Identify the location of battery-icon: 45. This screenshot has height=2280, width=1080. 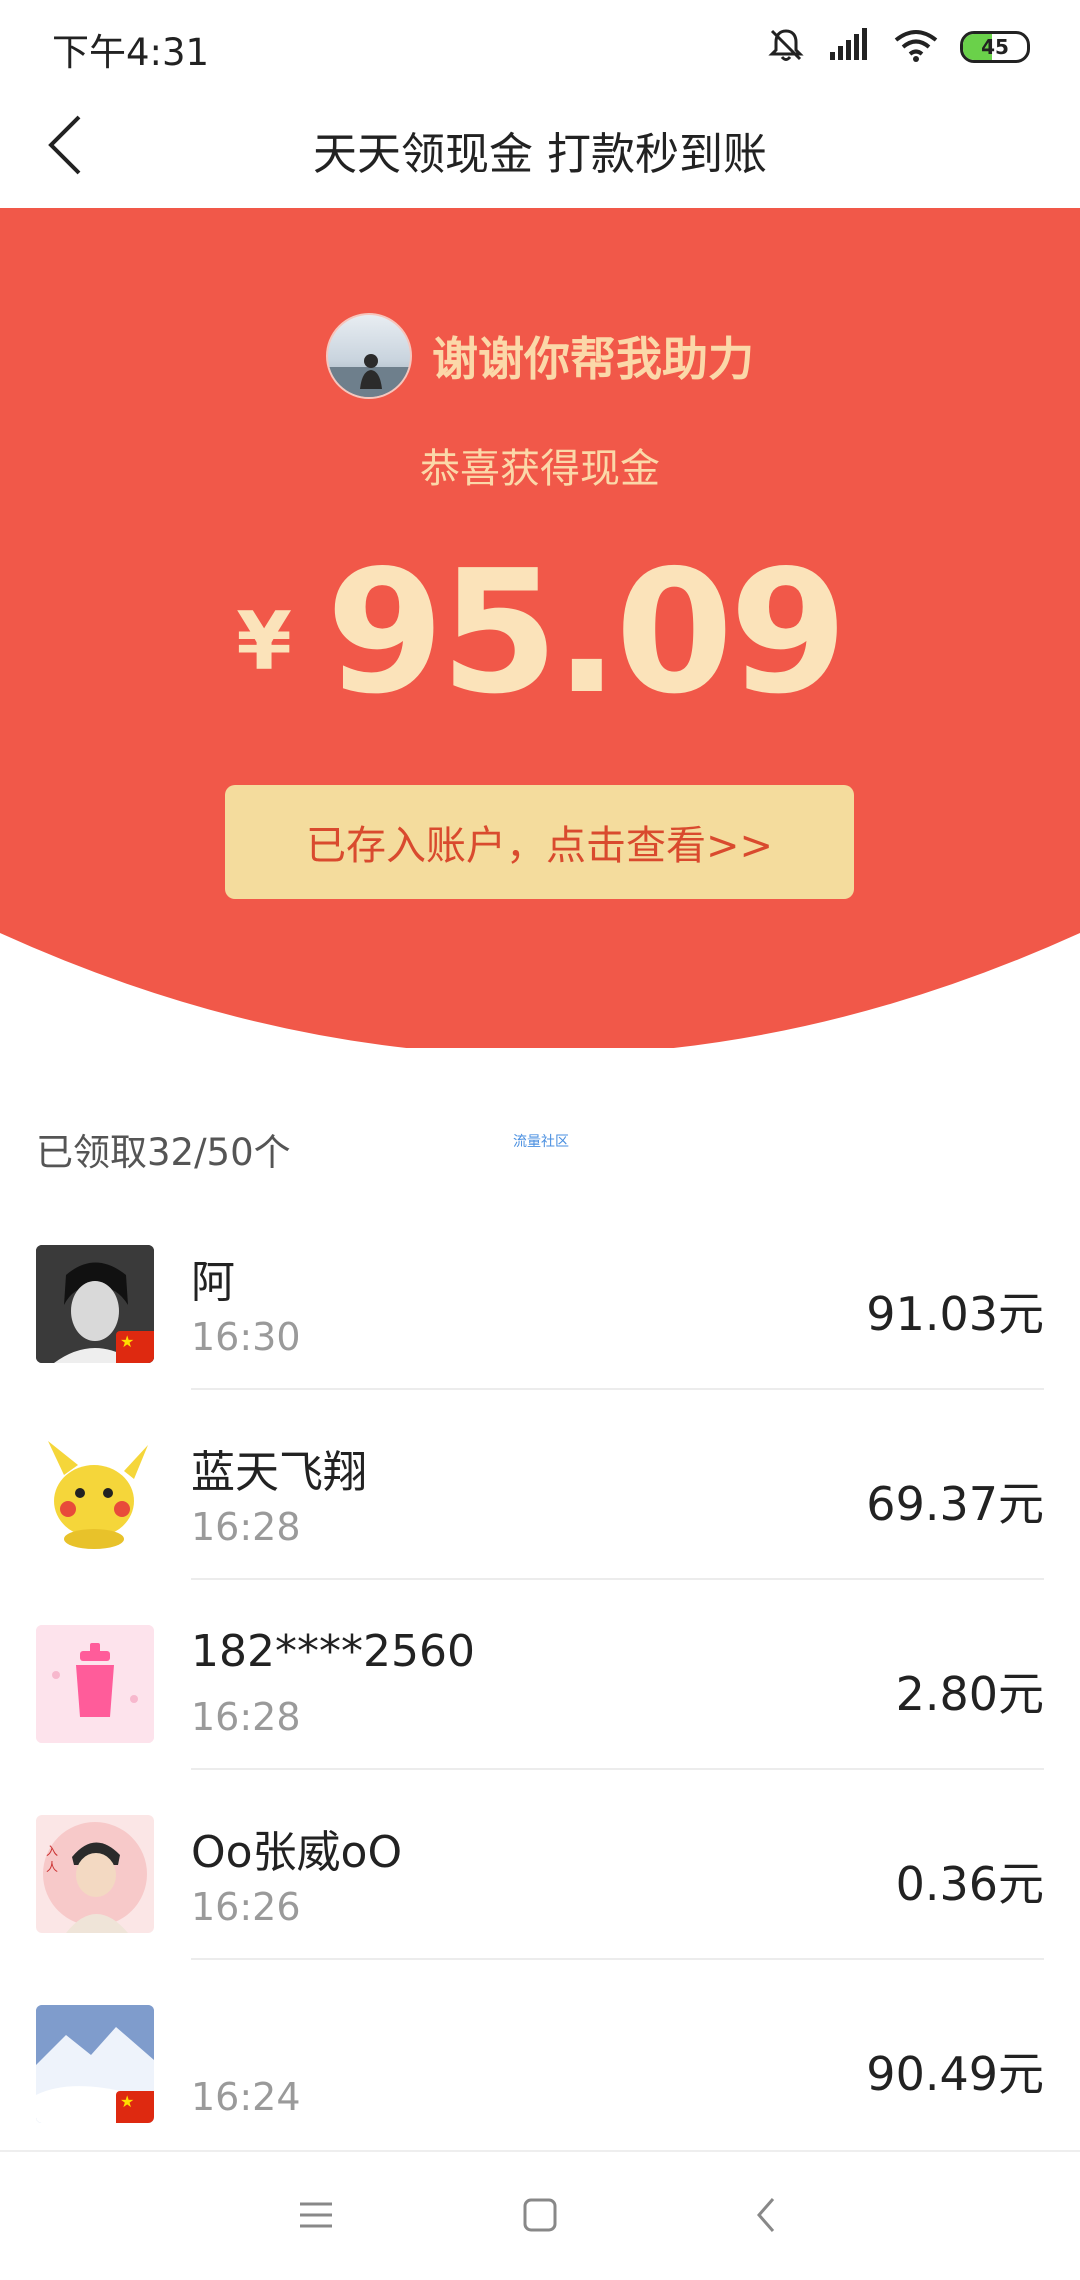
(995, 47).